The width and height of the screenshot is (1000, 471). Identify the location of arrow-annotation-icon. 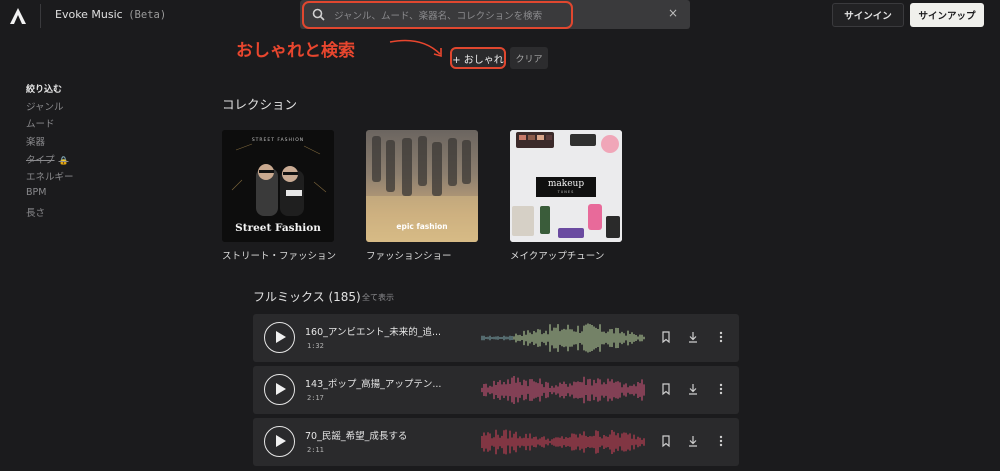
(415, 48).